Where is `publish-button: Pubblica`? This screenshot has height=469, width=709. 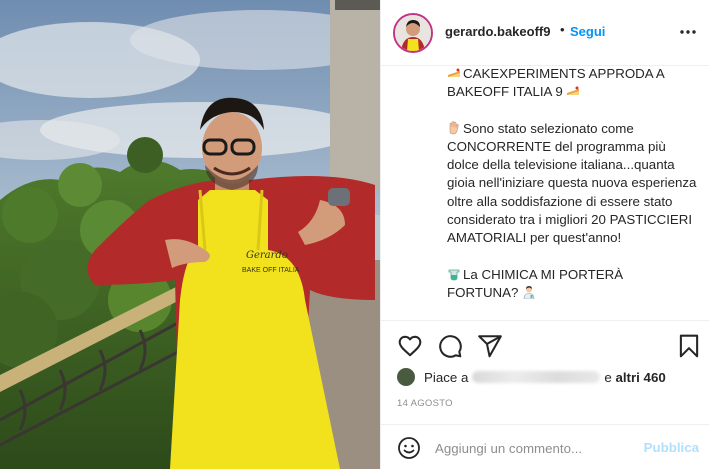
publish-button: Pubblica is located at coordinates (671, 447).